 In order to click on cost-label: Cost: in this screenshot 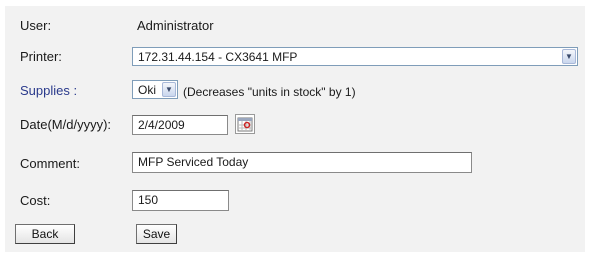, I will do `click(35, 200)`.